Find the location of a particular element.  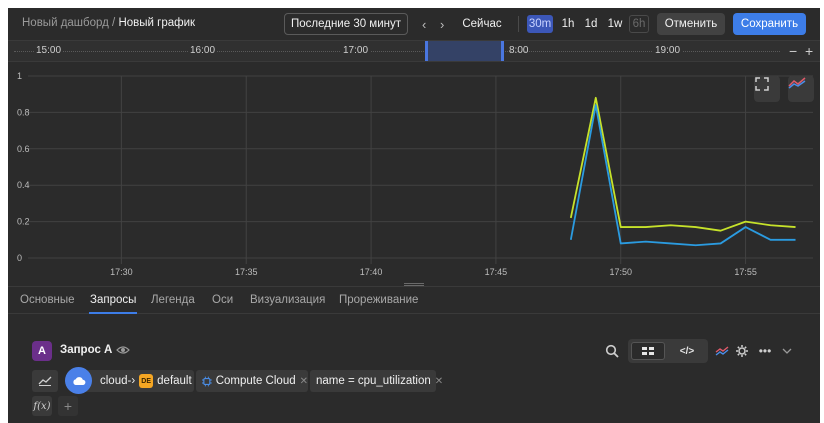

scale-1d-button: 1d is located at coordinates (591, 24).